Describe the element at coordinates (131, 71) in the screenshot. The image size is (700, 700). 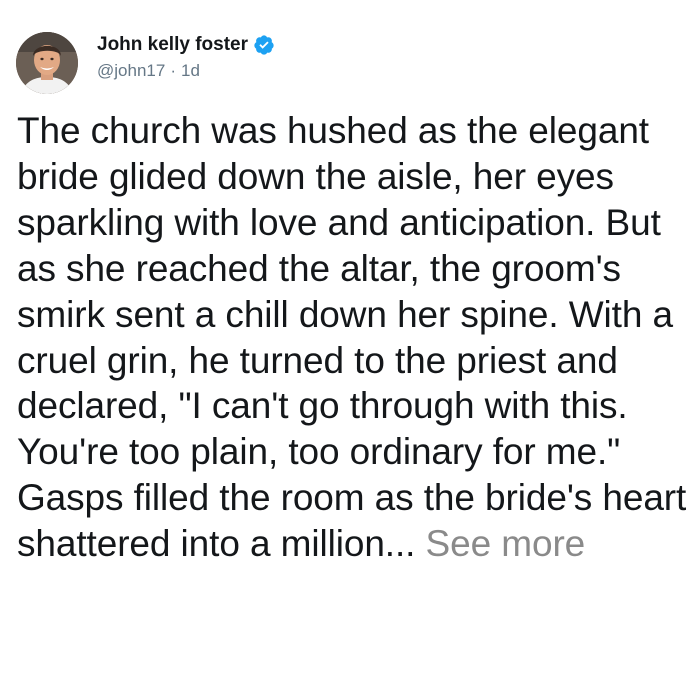
I see `author-handle: @john17` at that location.